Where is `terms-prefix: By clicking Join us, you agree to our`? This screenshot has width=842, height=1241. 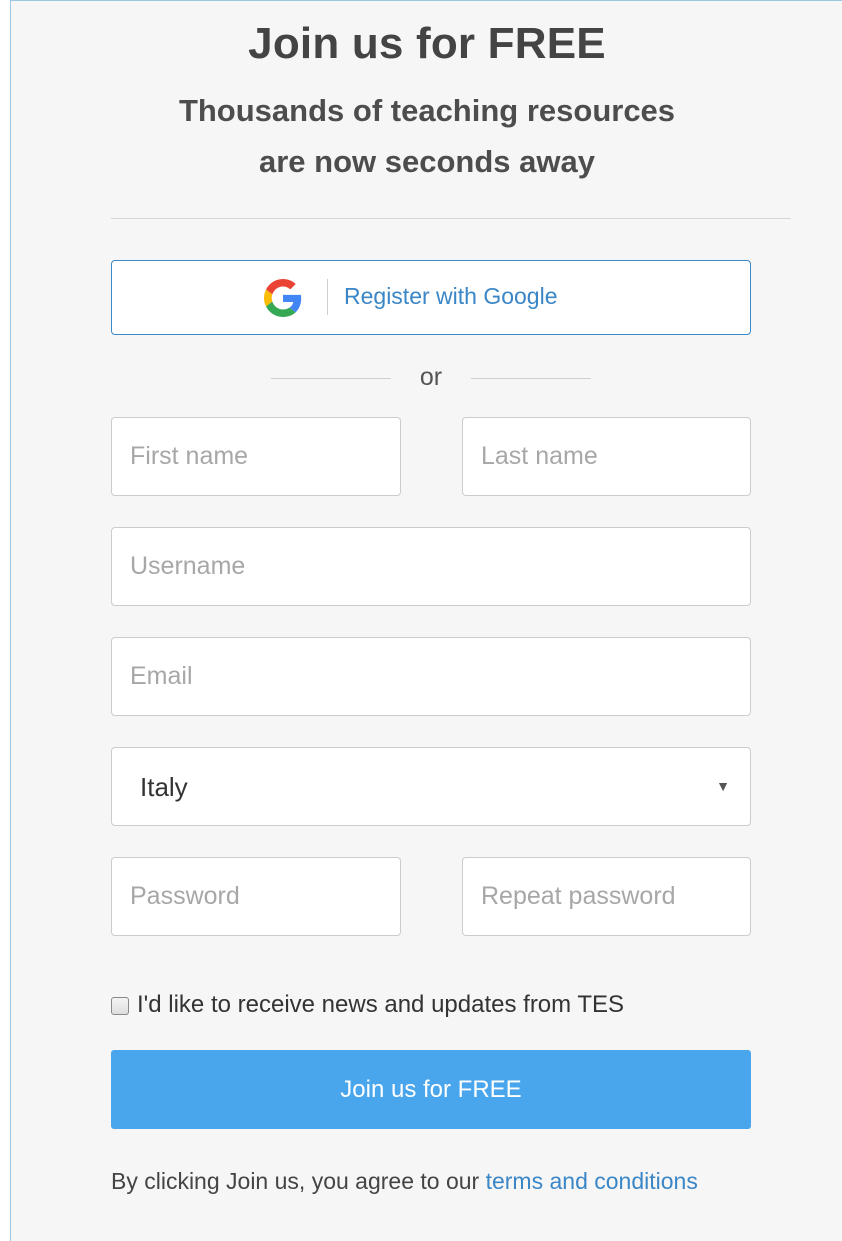 terms-prefix: By clicking Join us, you agree to our is located at coordinates (298, 1181).